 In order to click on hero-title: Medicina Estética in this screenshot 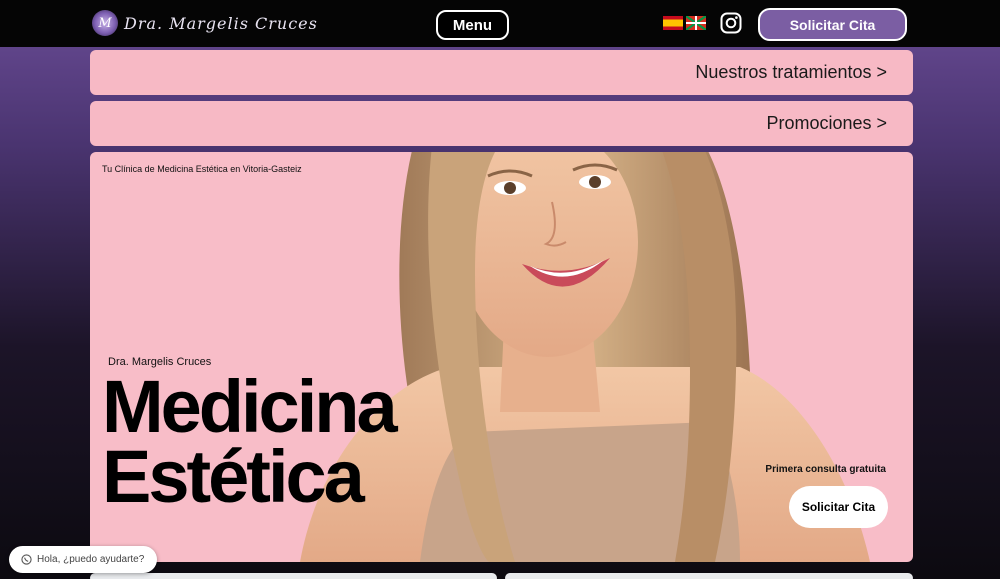, I will do `click(250, 441)`.